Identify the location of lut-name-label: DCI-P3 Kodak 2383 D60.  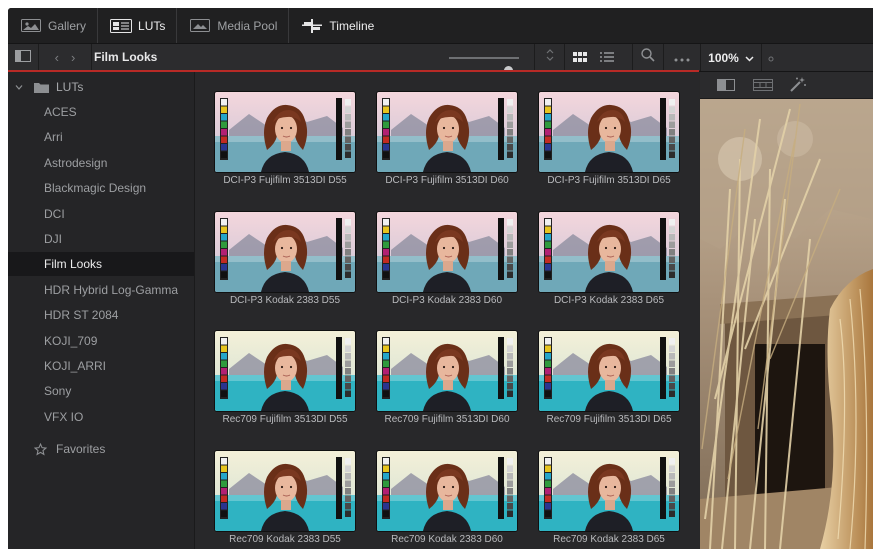
(447, 300).